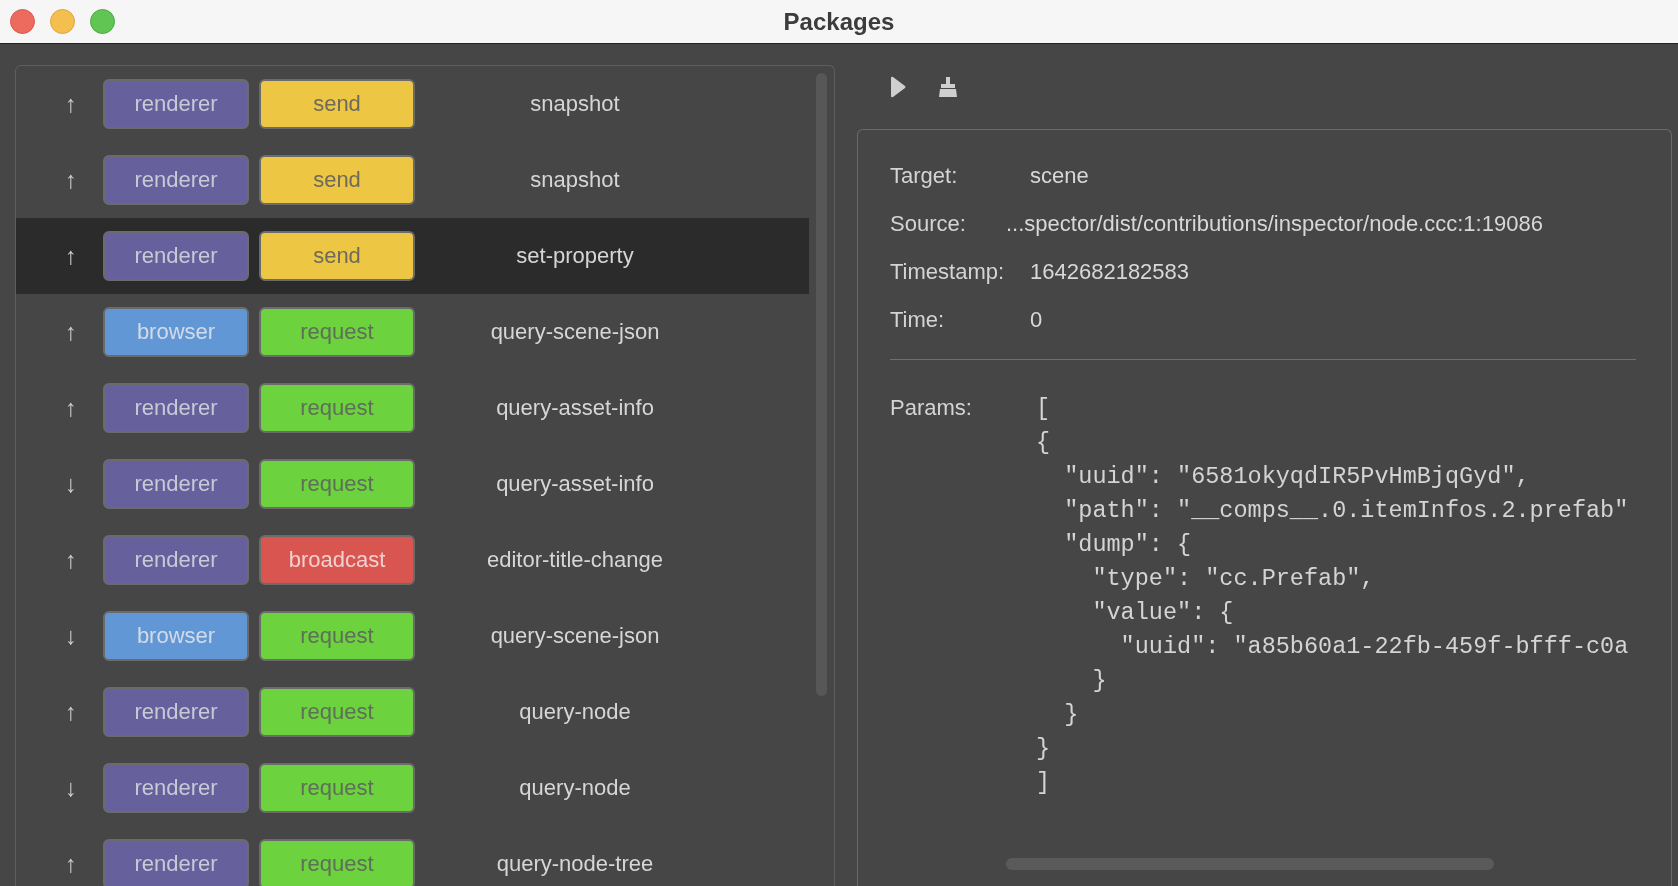  Describe the element at coordinates (22, 21) in the screenshot. I see `close-button` at that location.